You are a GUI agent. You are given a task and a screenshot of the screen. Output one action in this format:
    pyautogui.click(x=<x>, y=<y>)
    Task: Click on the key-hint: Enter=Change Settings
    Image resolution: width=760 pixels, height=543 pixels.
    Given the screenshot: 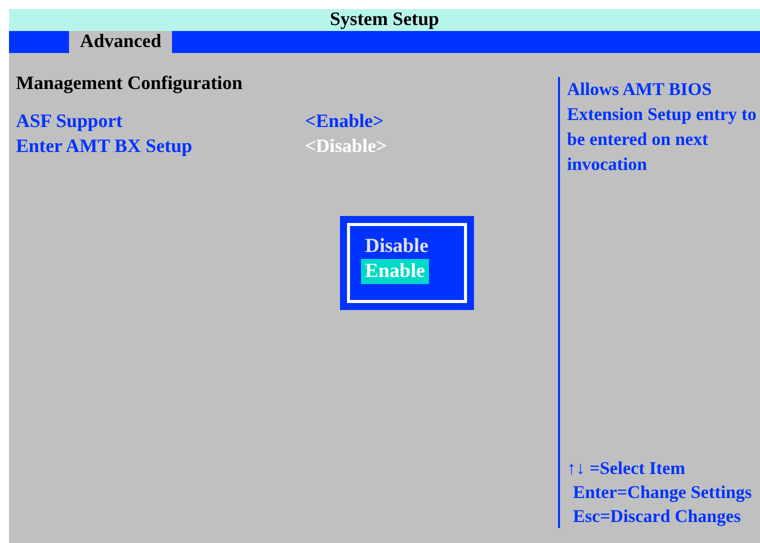 What is the action you would take?
    pyautogui.click(x=662, y=492)
    